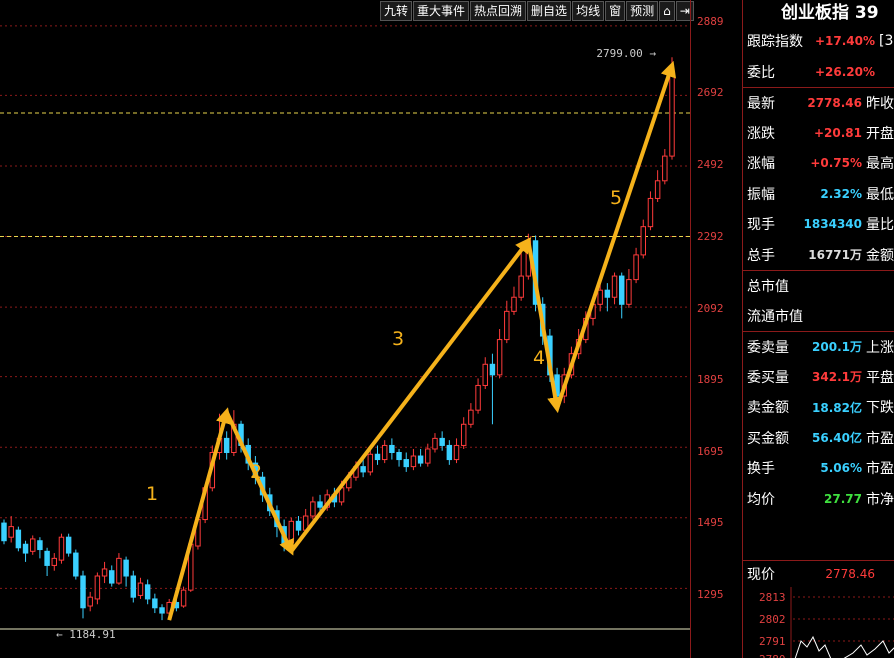 This screenshot has height=658, width=894. I want to click on quote-row: 涨跌 +20.81 开盘, so click(818, 133).